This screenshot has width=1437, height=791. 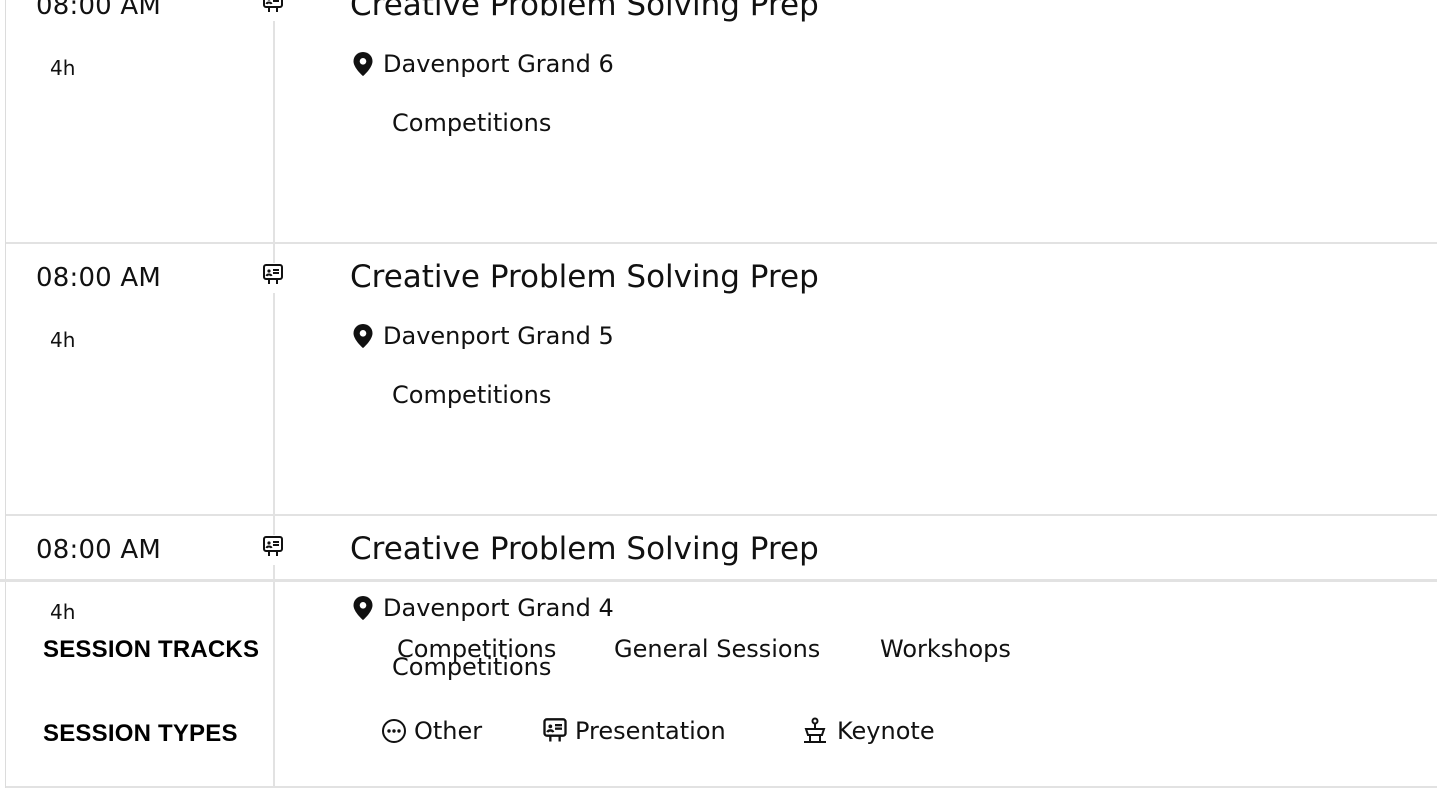 I want to click on session-location: Davenport Grand 5, so click(x=483, y=336).